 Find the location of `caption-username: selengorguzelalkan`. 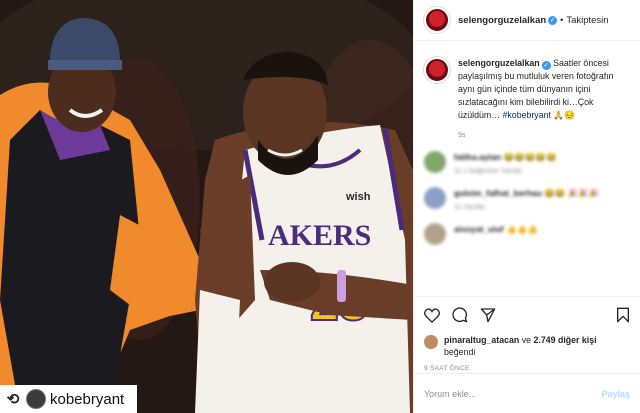

caption-username: selengorguzelalkan is located at coordinates (499, 63).